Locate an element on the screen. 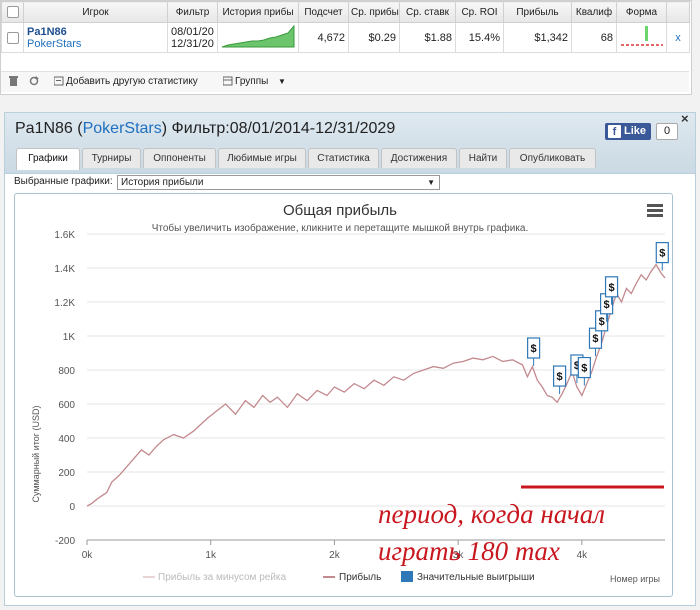  col-player: Игрок is located at coordinates (95, 12).